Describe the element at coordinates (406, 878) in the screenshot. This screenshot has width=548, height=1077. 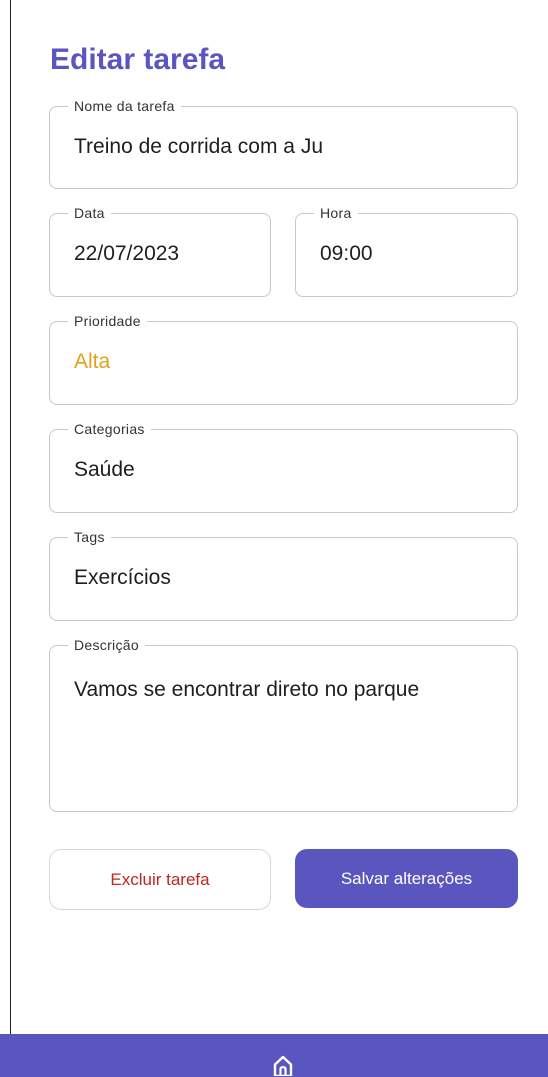
I see `save-changes-button: Salvar alterações` at that location.